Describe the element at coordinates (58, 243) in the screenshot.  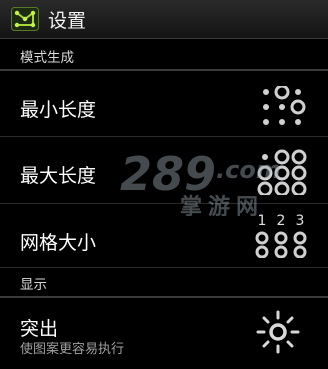
I see `pref-title: 网格大小` at that location.